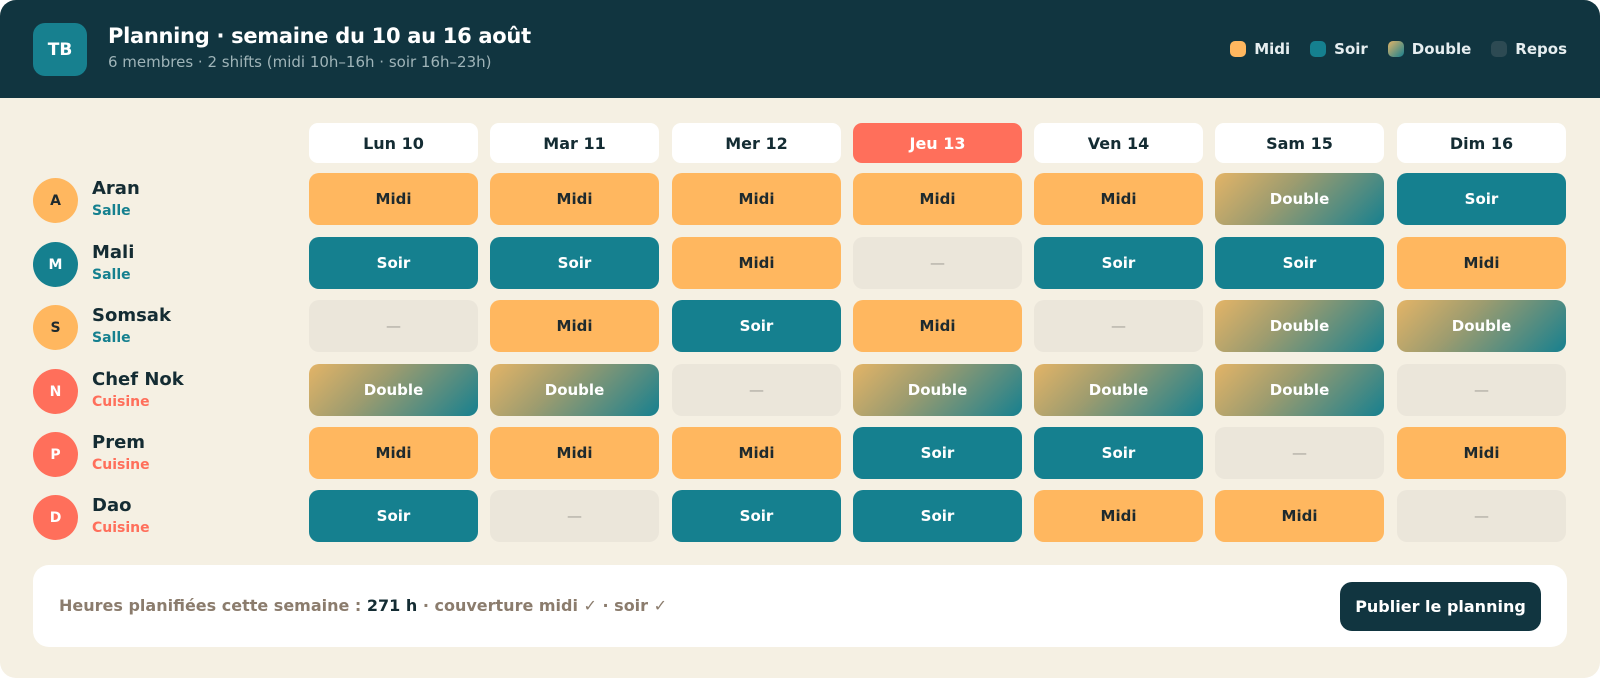 The width and height of the screenshot is (1600, 678). Describe the element at coordinates (163, 454) in the screenshot. I see `member-row: P Prem Cuisine` at that location.